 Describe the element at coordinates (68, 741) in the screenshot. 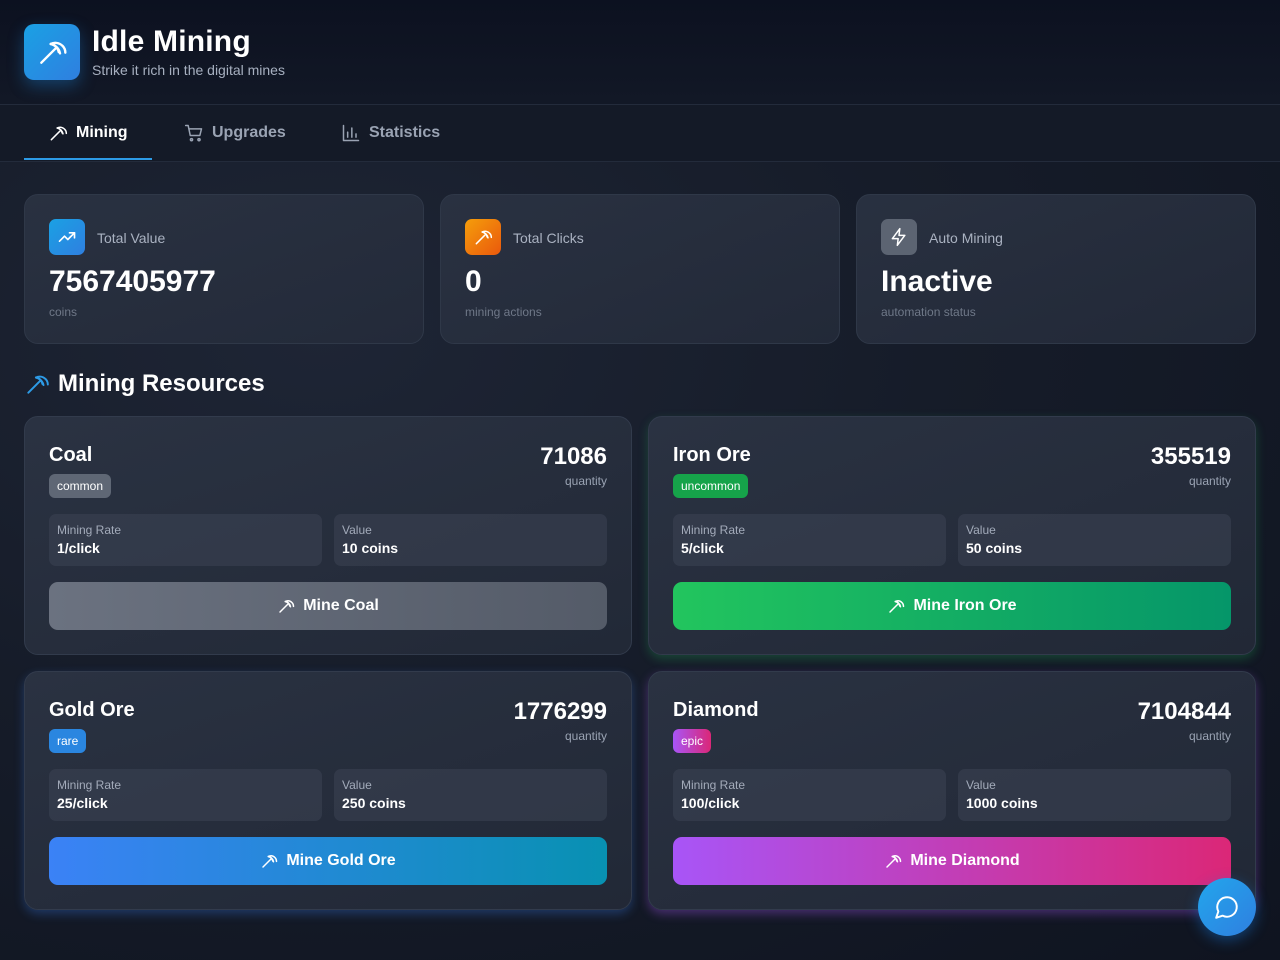

I see `rarity-badge: rare` at that location.